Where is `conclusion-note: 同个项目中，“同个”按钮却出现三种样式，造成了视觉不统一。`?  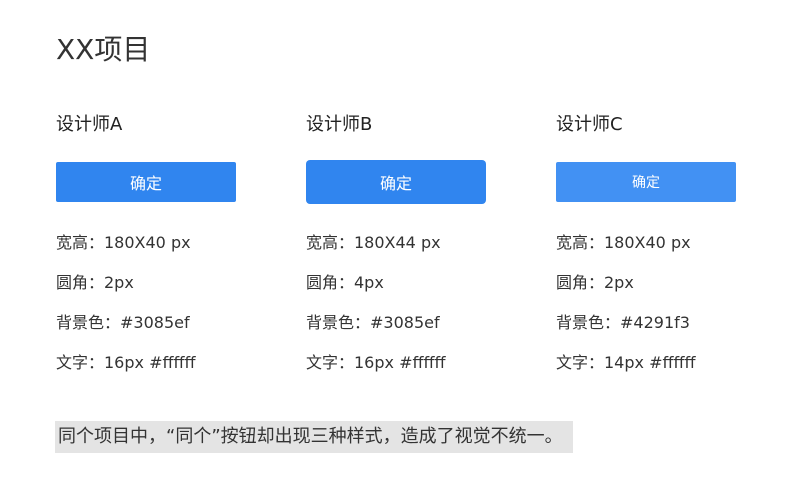
conclusion-note: 同个项目中，“同个”按钮却出现三种样式，造成了视觉不统一。 is located at coordinates (314, 437).